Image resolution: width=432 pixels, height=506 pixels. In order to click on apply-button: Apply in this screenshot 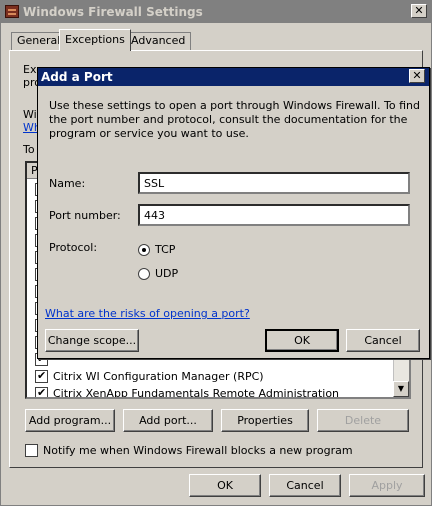, I will do `click(387, 485)`.